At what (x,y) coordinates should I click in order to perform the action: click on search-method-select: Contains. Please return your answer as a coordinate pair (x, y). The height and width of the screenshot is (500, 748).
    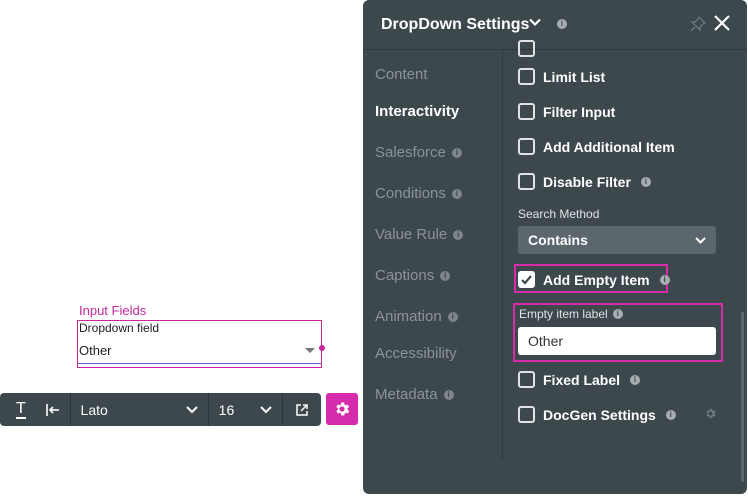
    Looking at the image, I should click on (617, 240).